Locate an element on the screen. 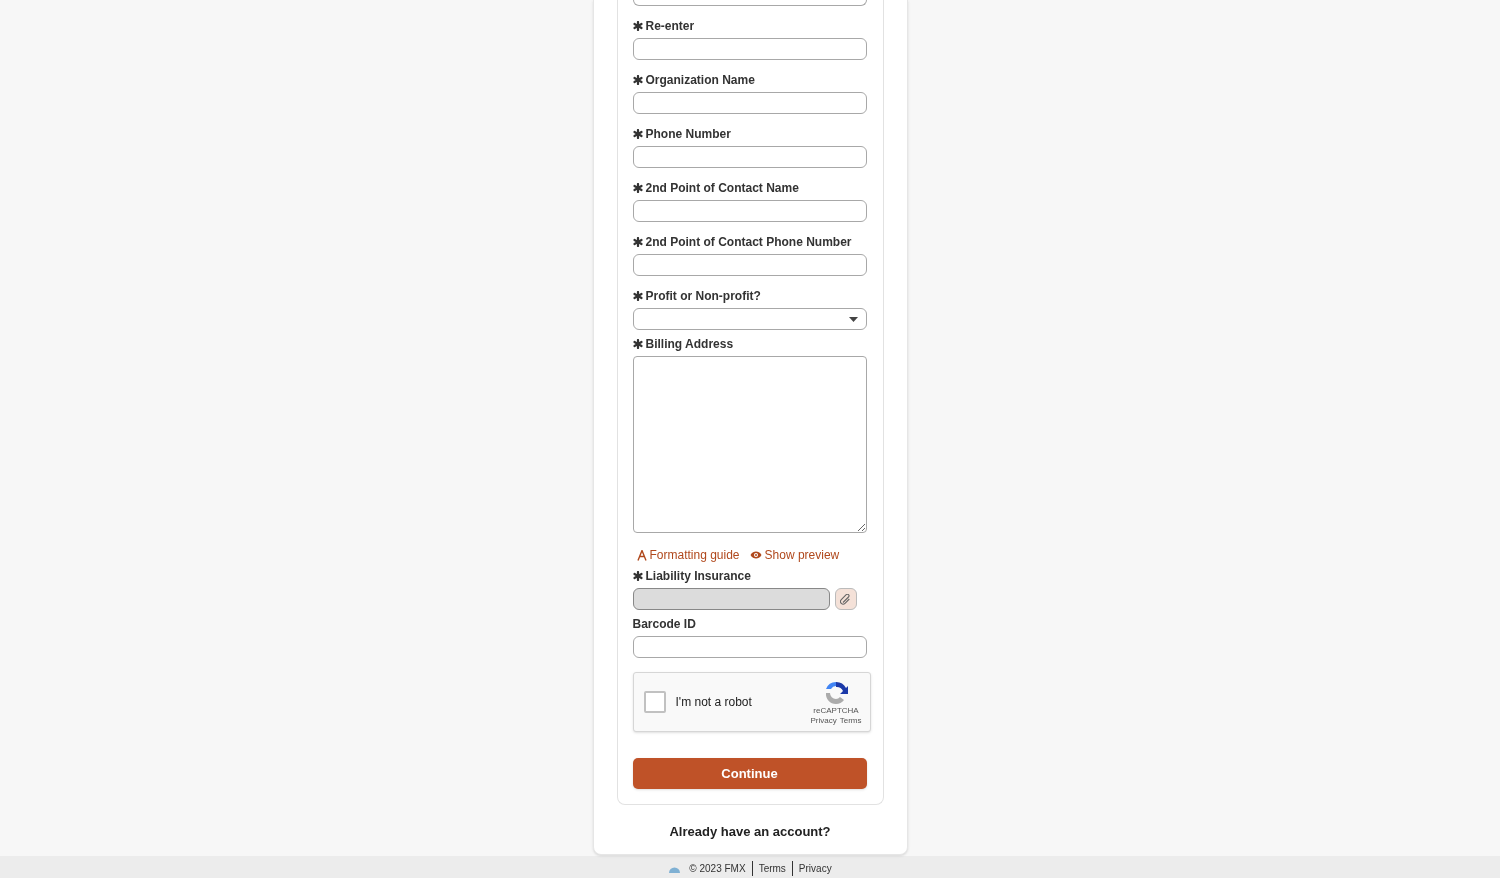 Image resolution: width=1500 pixels, height=878 pixels. attach-button is located at coordinates (845, 599).